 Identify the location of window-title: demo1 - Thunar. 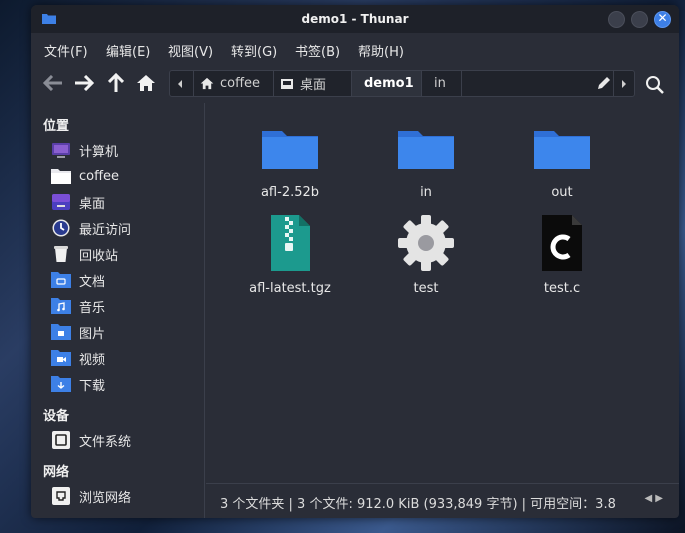
(355, 19).